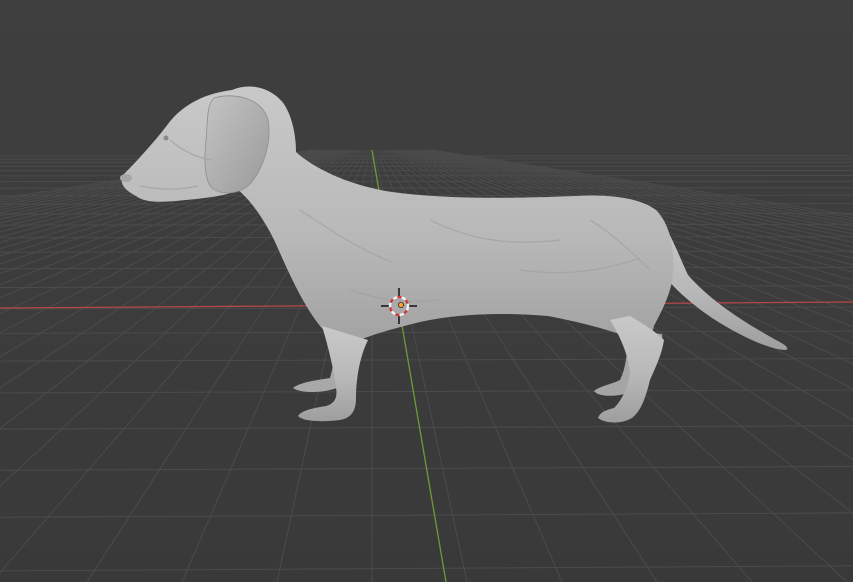  Describe the element at coordinates (400, 304) in the screenshot. I see `object-origin-icon` at that location.